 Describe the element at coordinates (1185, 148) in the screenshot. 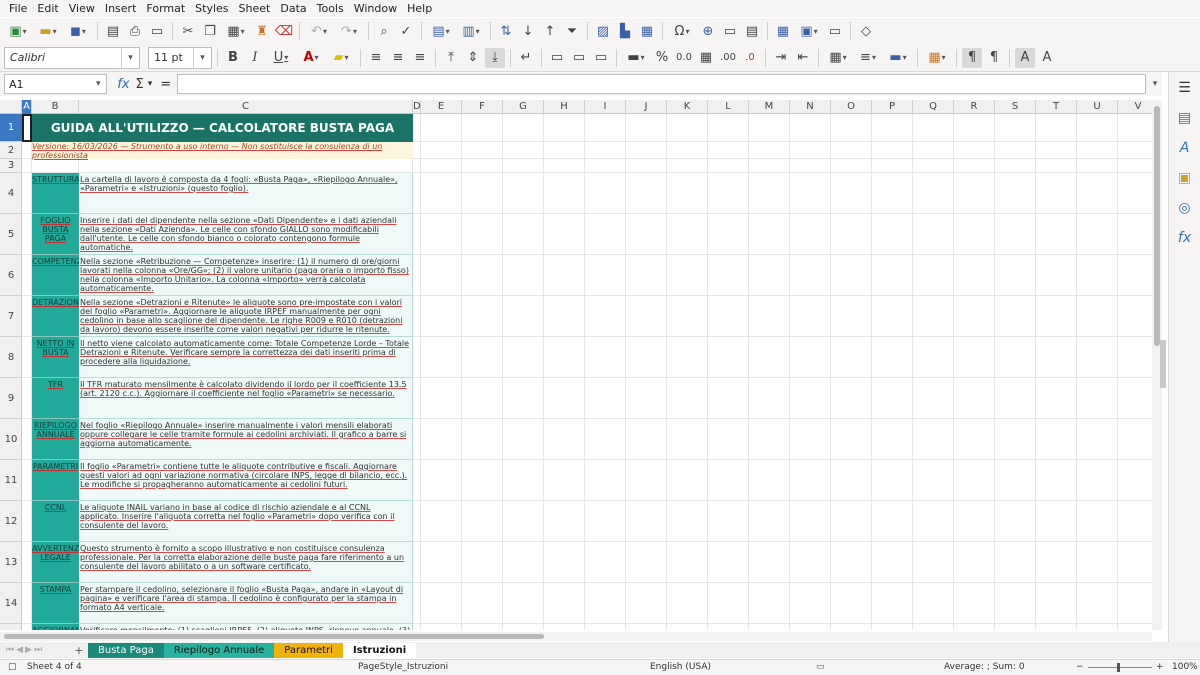

I see `styles-icon: A` at that location.